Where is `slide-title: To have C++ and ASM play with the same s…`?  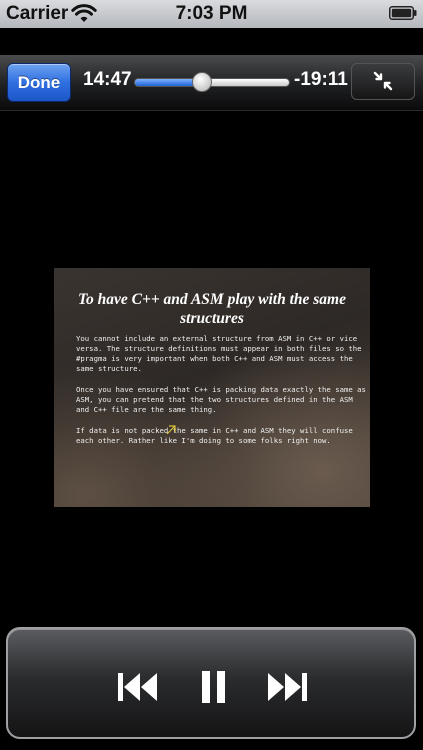
slide-title: To have C++ and ASM play with the same s… is located at coordinates (212, 309).